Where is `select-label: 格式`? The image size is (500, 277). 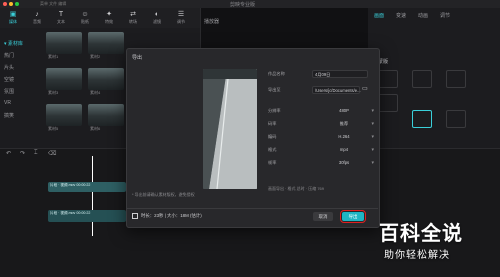
select-label: 格式 is located at coordinates (272, 149).